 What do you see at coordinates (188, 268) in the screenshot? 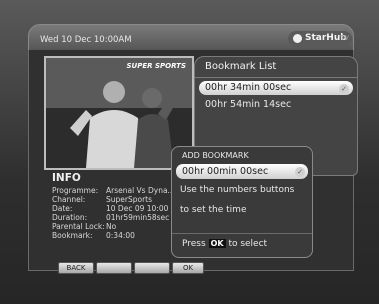
I see `ok-button: OK` at bounding box center [188, 268].